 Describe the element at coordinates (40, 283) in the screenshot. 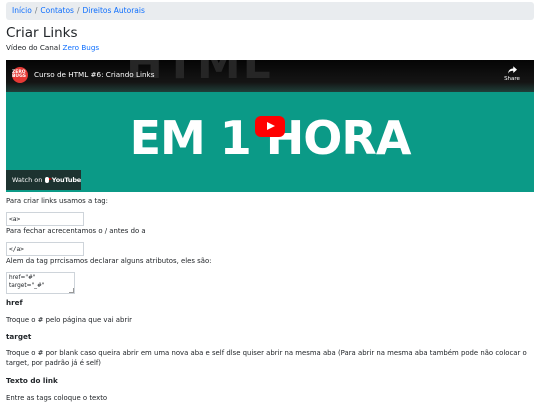

I see `code-field-attributes: href="#" target="_#"` at that location.